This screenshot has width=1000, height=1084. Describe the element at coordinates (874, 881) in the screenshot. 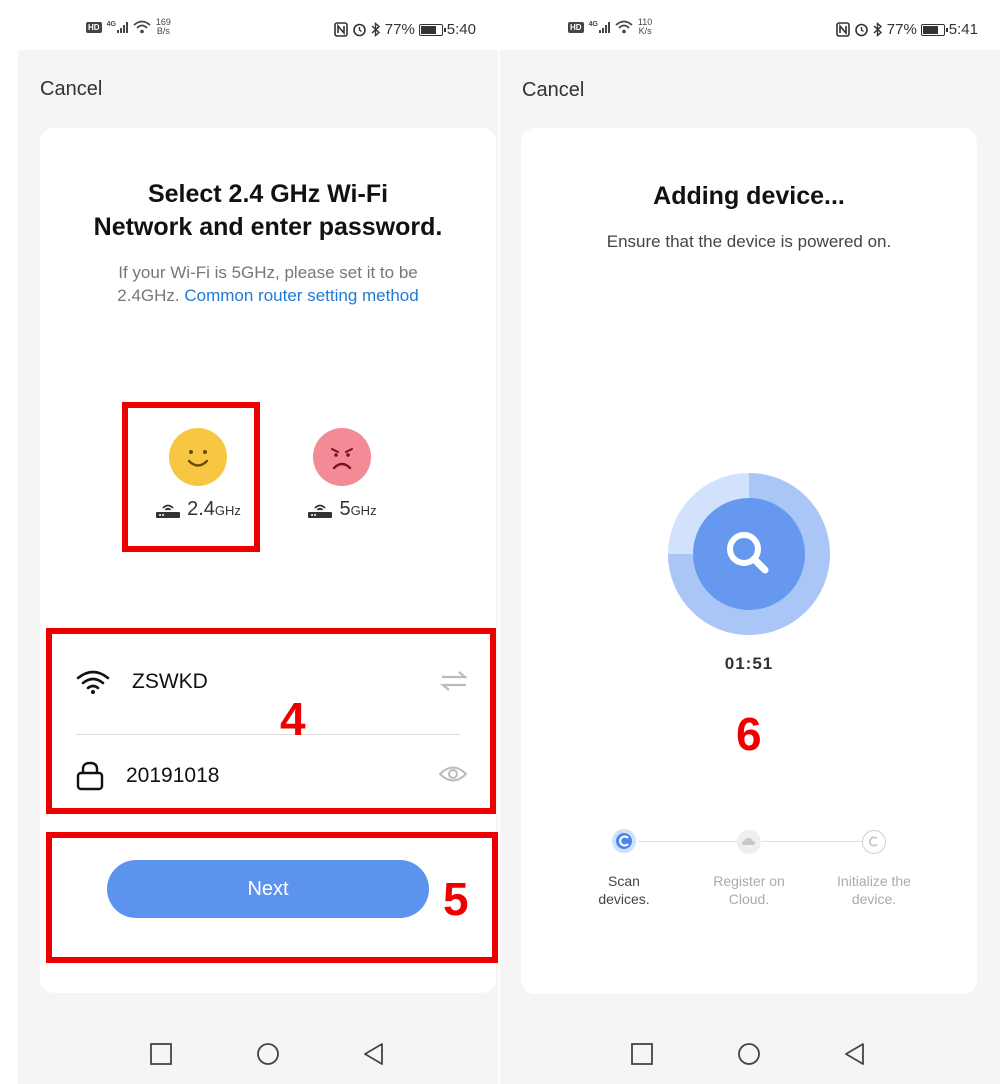

I see `step-label-line: Initialize the` at that location.